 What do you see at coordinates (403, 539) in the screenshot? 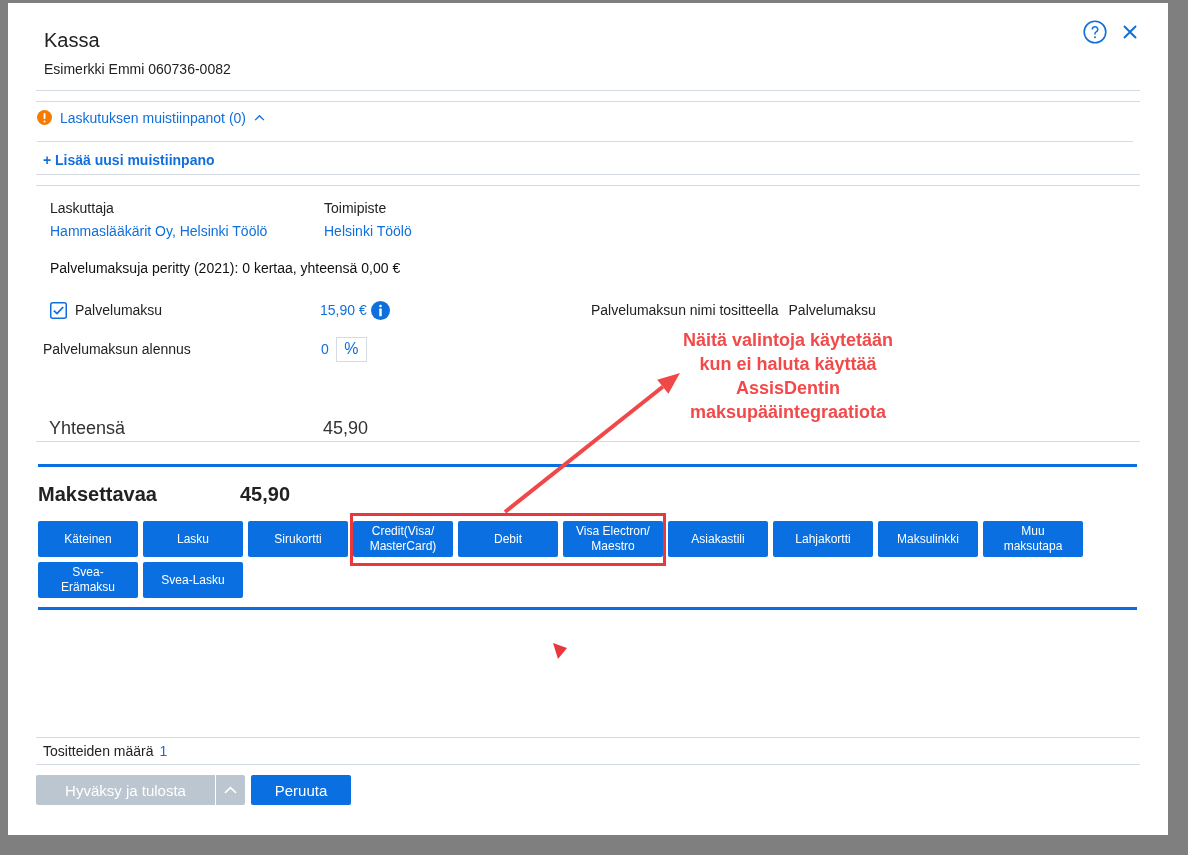
I see `payment-method-button: Credit(Visa/ MasterCard)` at bounding box center [403, 539].